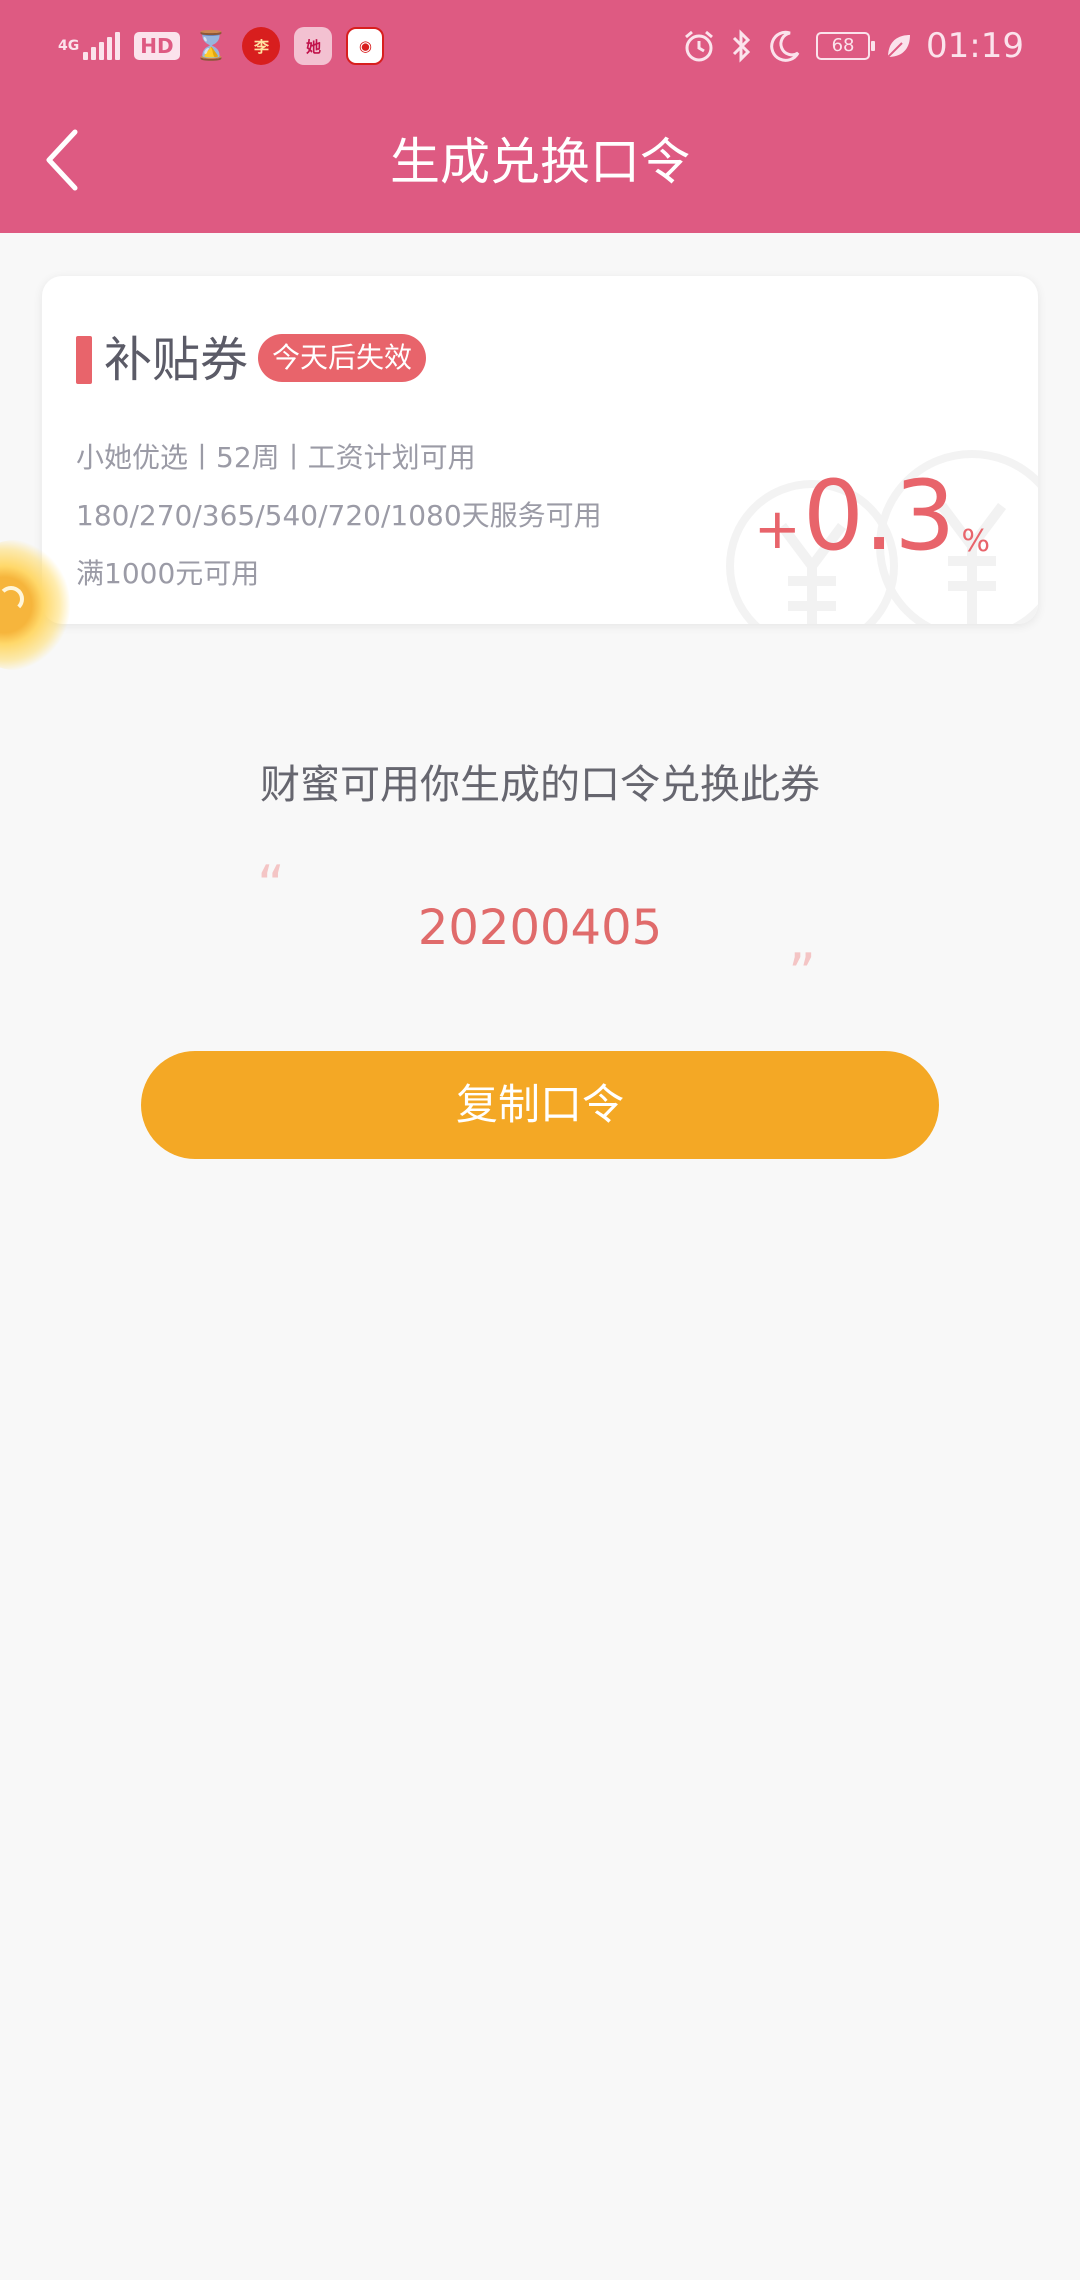  What do you see at coordinates (785, 46) in the screenshot?
I see `moon-icon` at bounding box center [785, 46].